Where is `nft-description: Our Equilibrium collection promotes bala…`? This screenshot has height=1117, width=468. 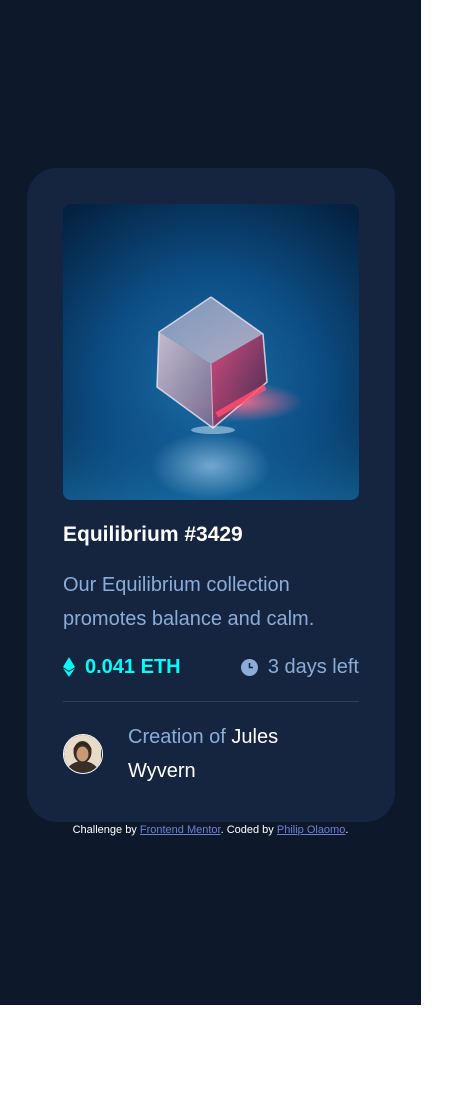
nft-description: Our Equilibrium collection promotes bala… is located at coordinates (189, 602).